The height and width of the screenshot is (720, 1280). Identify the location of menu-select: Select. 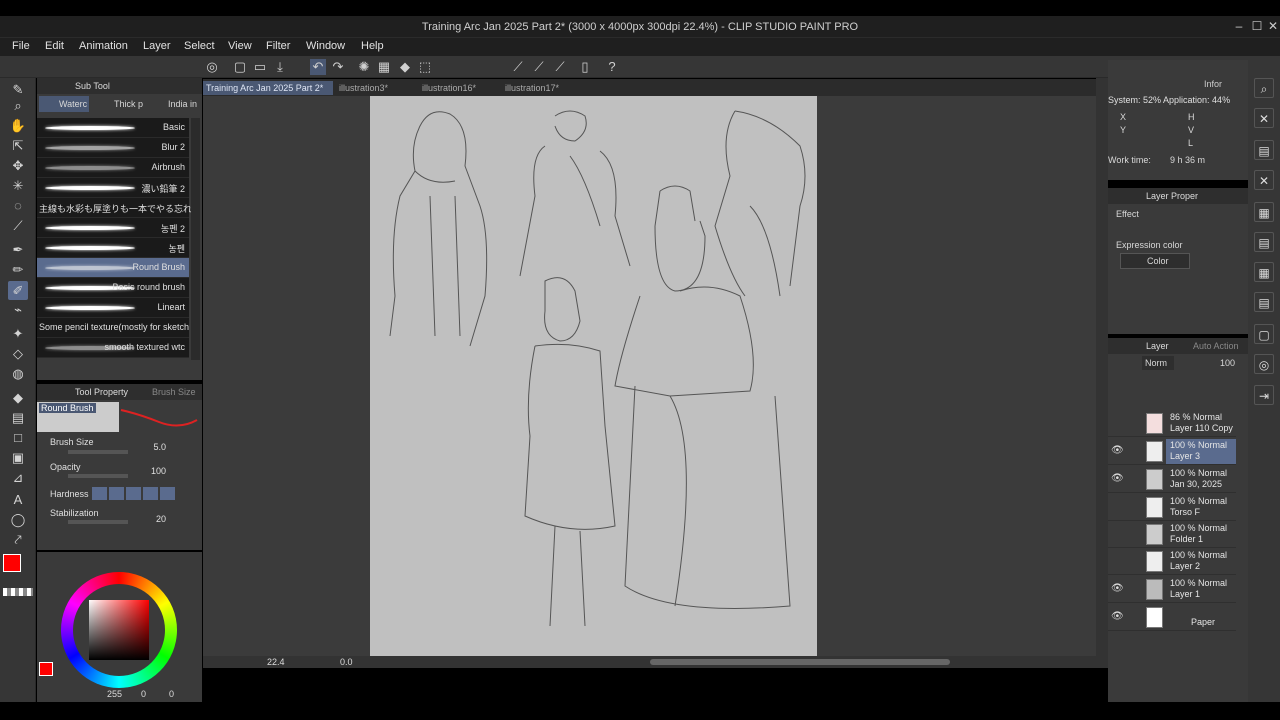
(199, 46).